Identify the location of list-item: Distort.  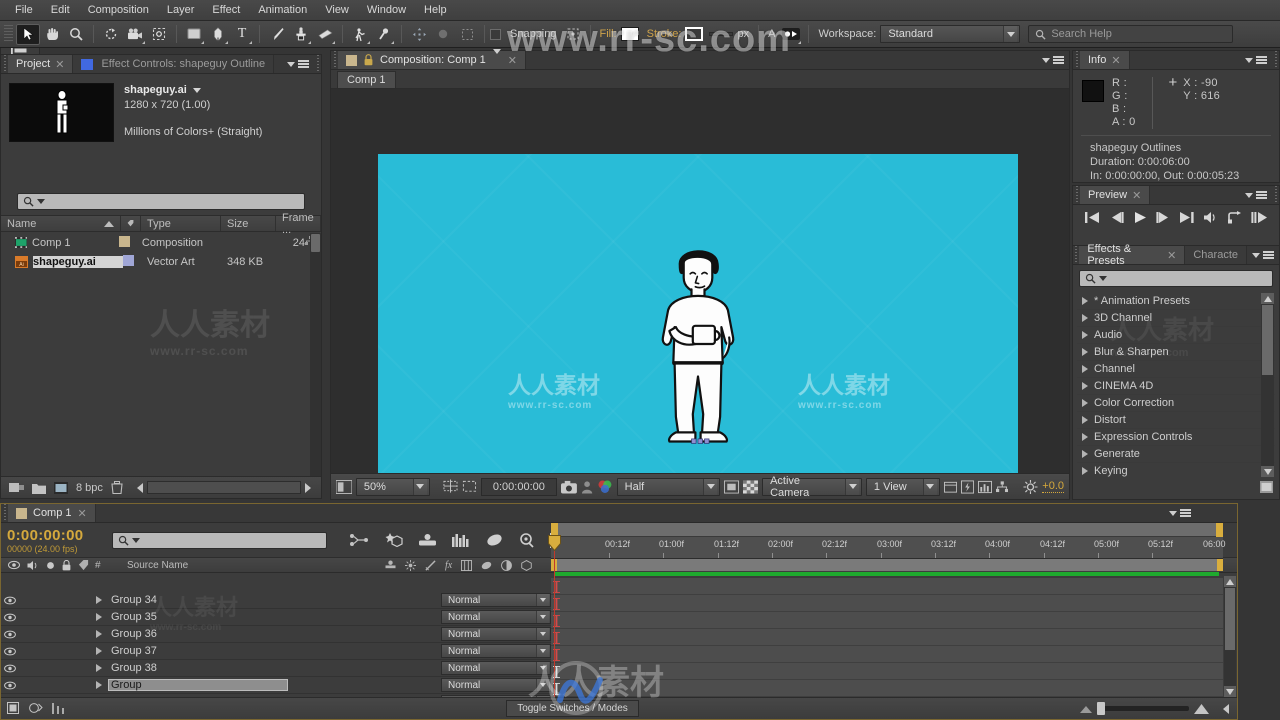
(1176, 420).